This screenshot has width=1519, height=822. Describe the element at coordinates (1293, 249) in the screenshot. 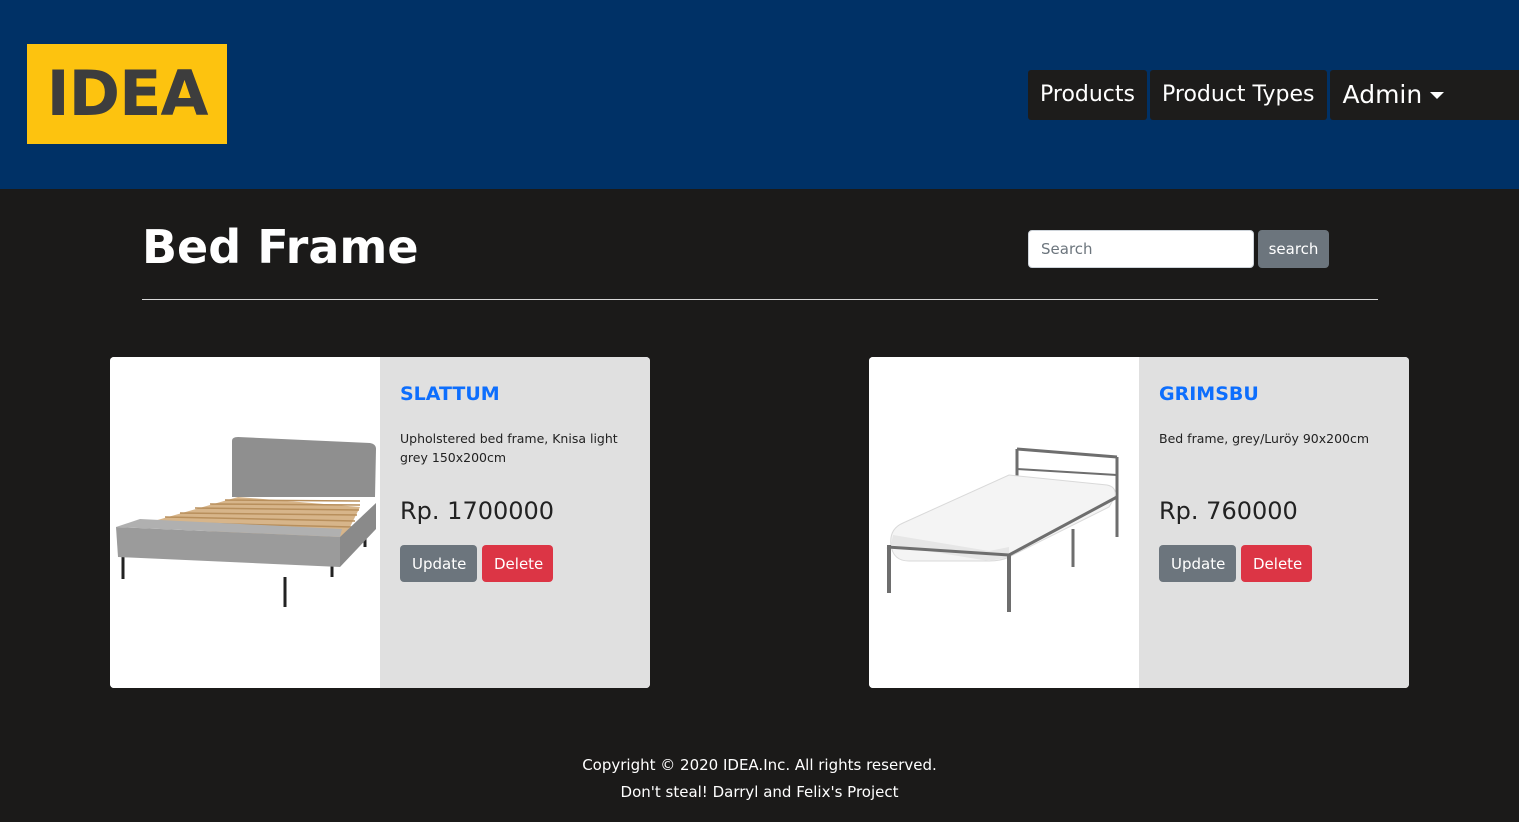

I see `search-button: search` at that location.